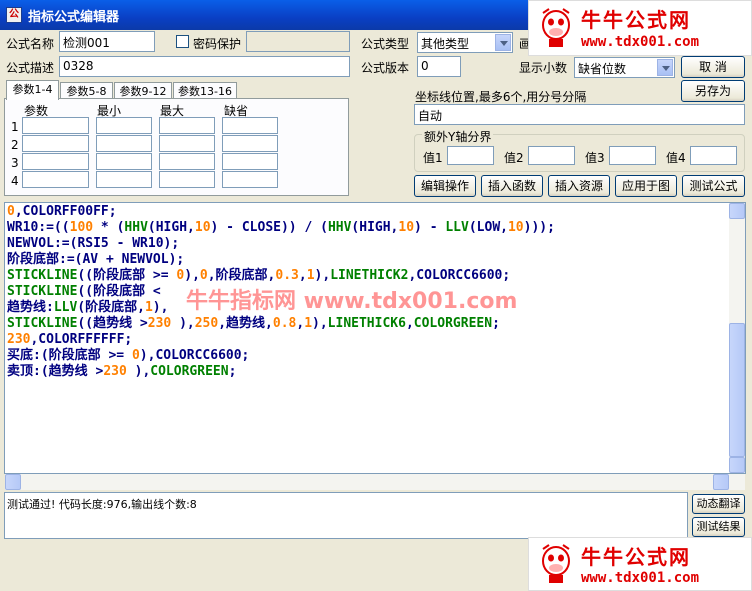  Describe the element at coordinates (737, 211) in the screenshot. I see `scroll-up-icon` at that location.